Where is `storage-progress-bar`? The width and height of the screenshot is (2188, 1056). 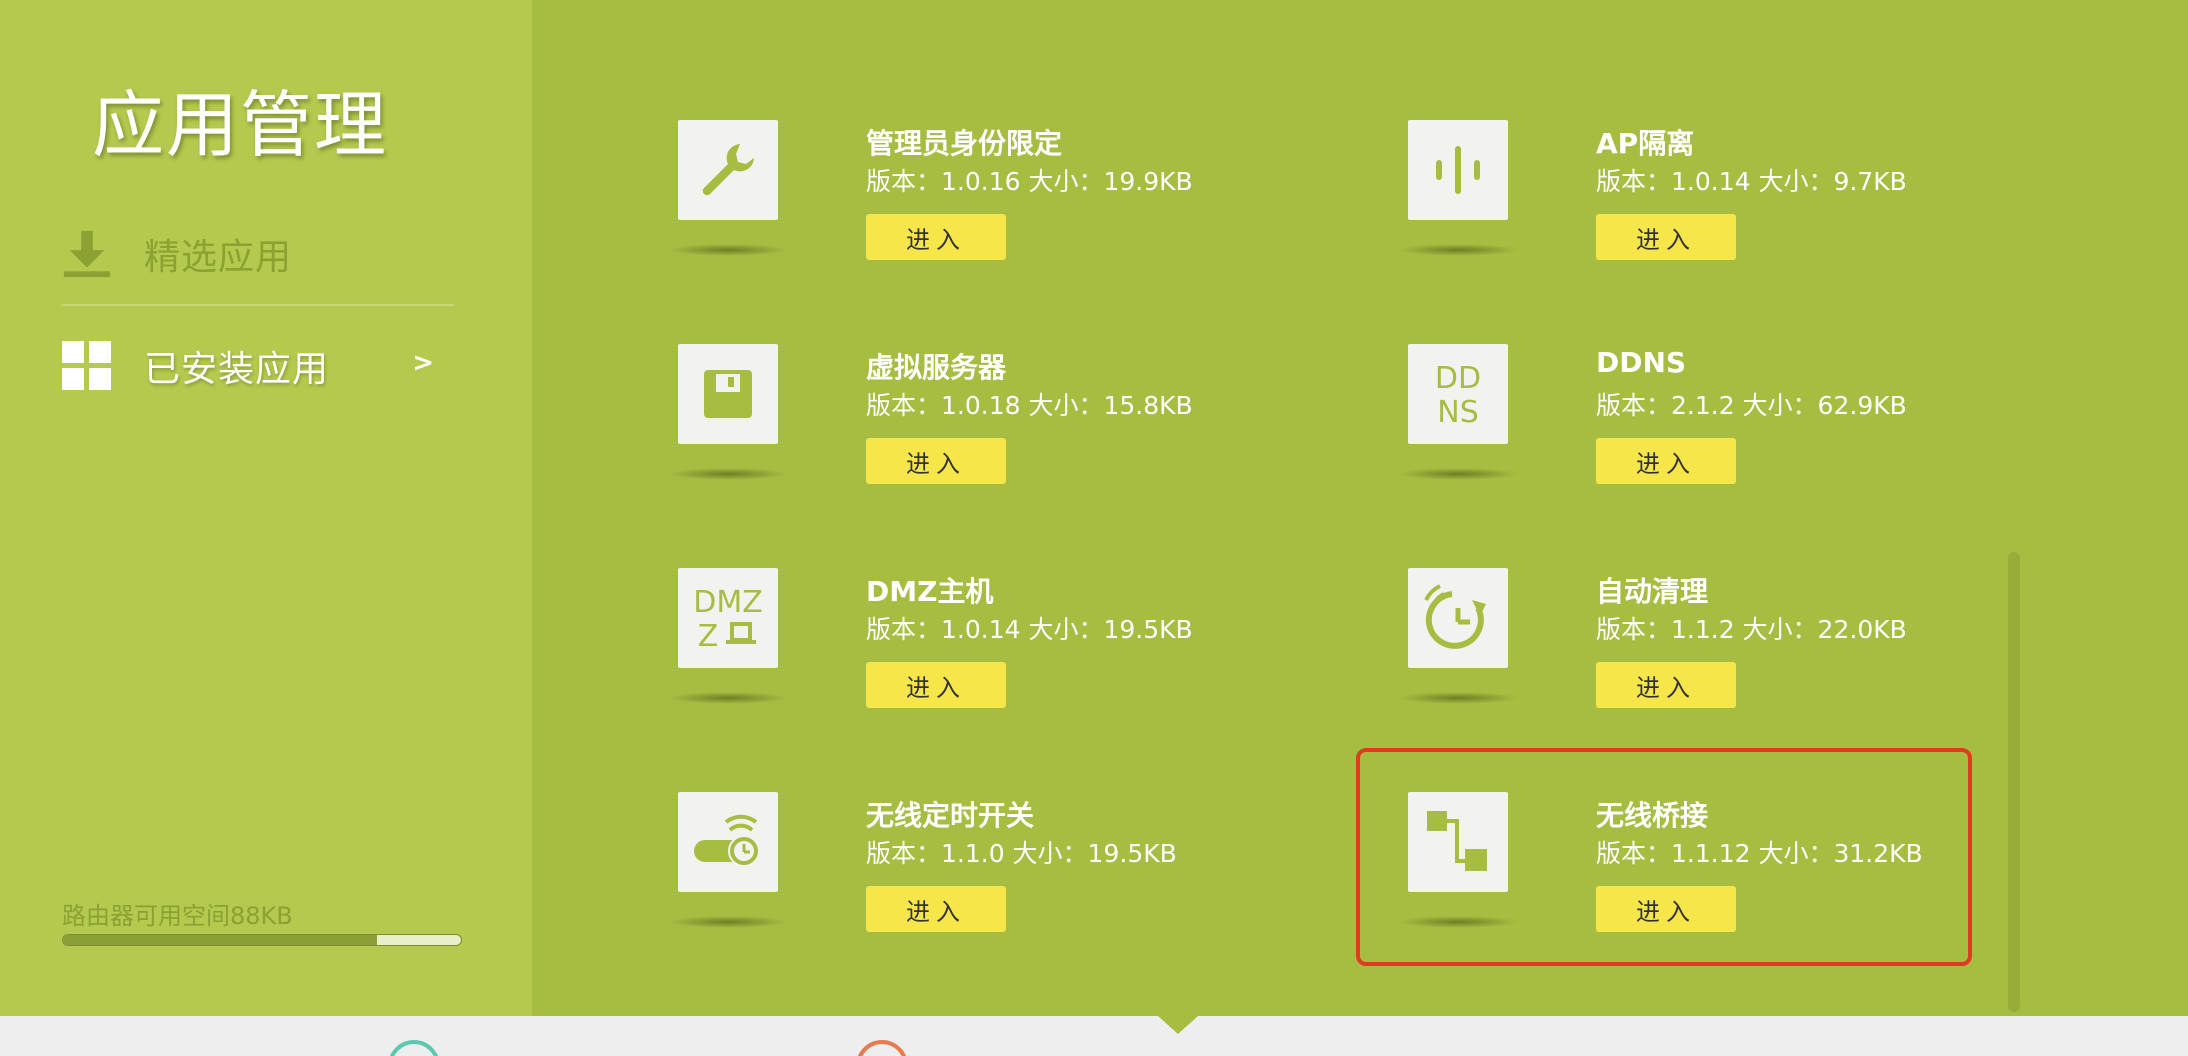
storage-progress-bar is located at coordinates (262, 940).